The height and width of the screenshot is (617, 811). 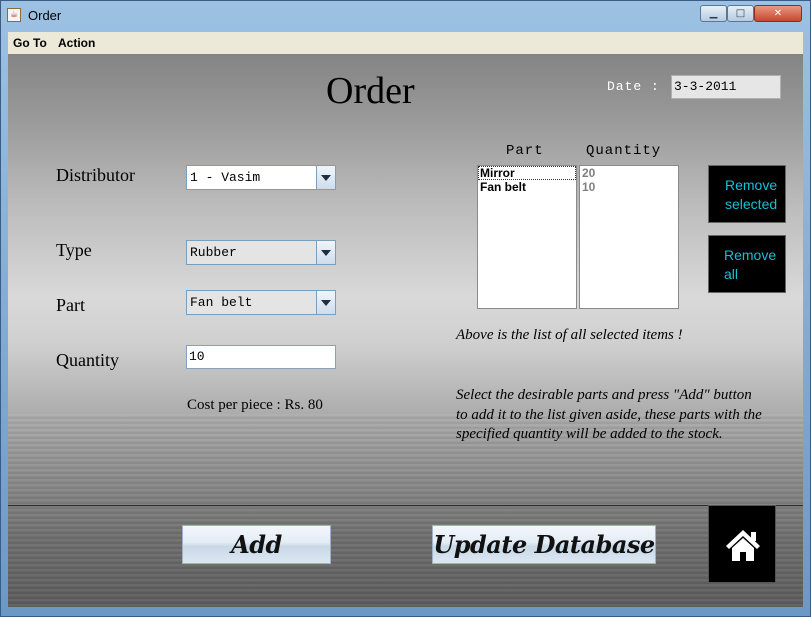 I want to click on distributor-value: 1 - Vasim, so click(x=225, y=177).